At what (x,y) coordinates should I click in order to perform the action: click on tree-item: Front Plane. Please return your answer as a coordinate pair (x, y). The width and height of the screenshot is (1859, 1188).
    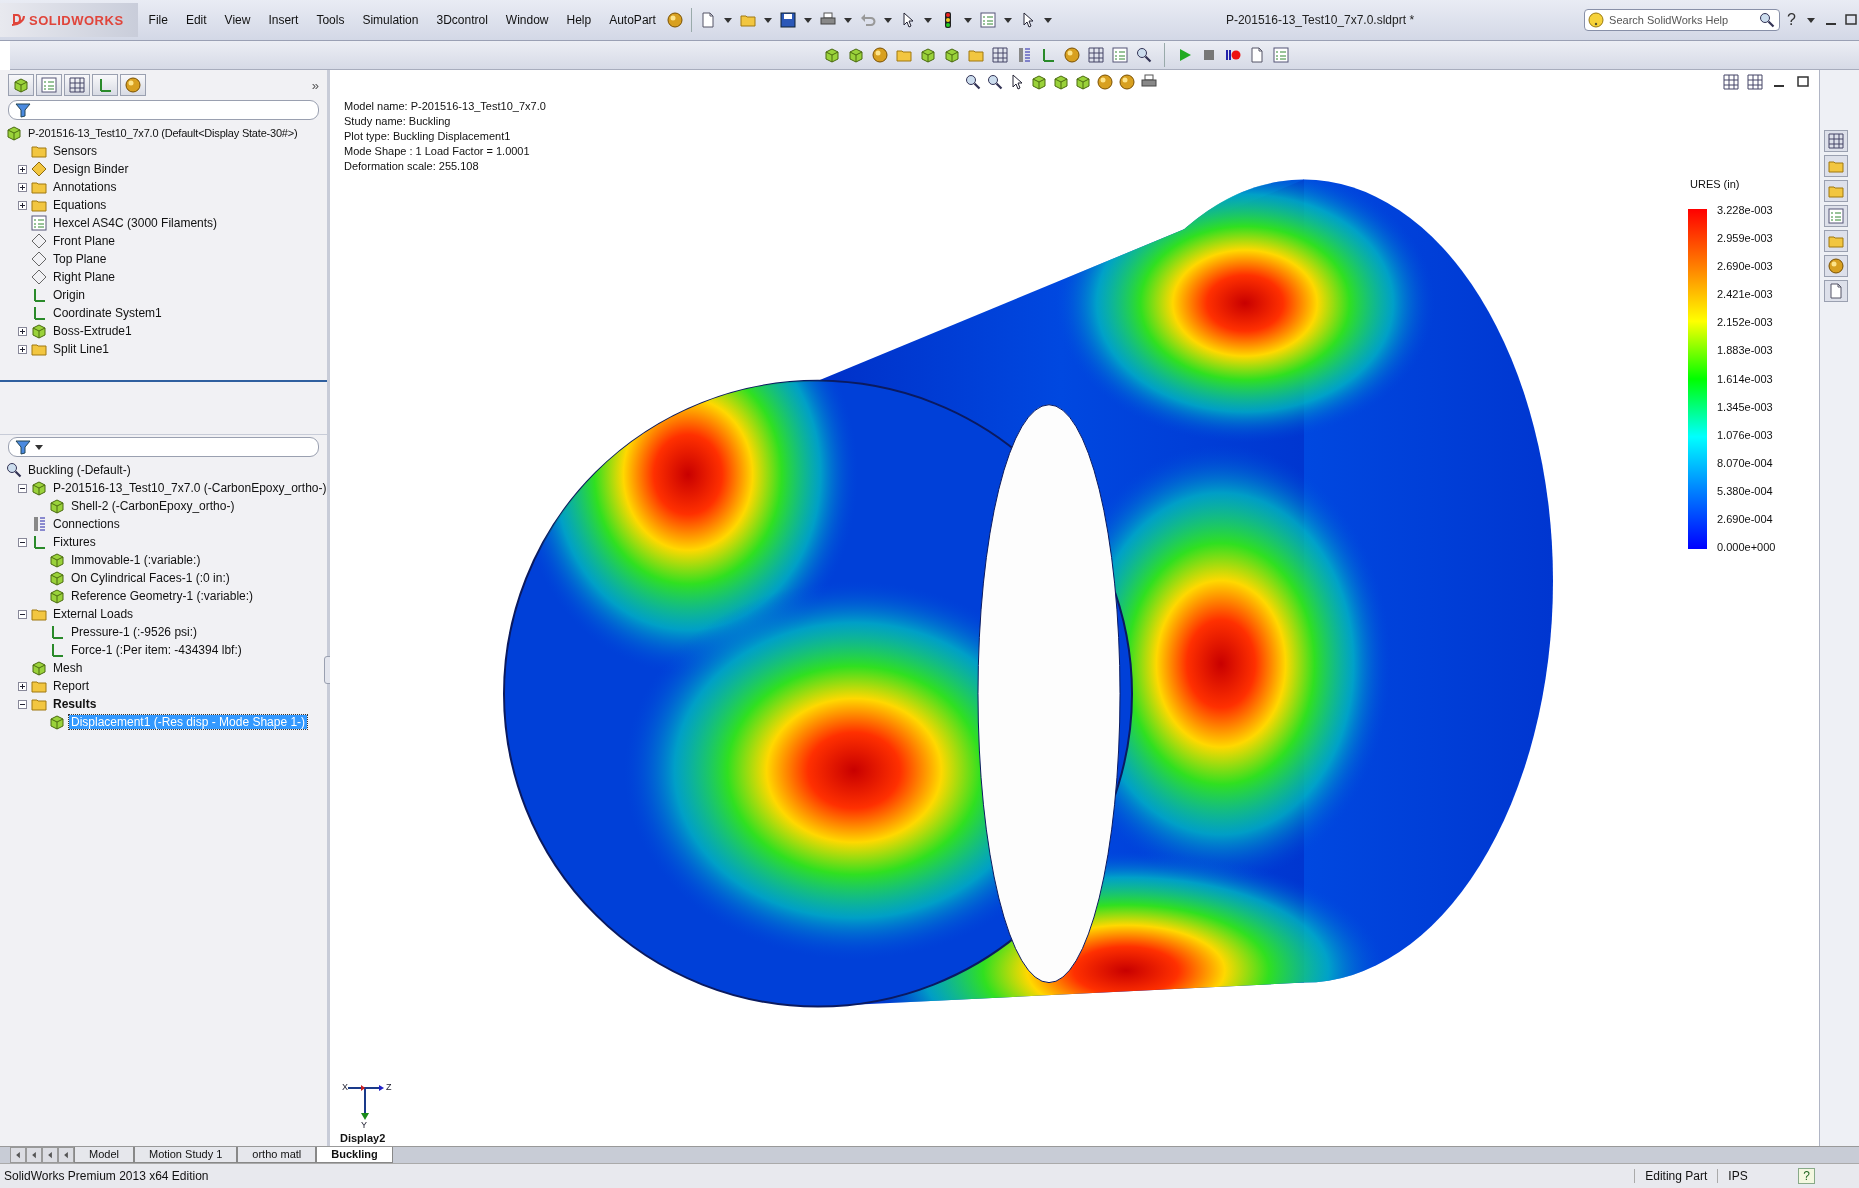
    Looking at the image, I should click on (84, 241).